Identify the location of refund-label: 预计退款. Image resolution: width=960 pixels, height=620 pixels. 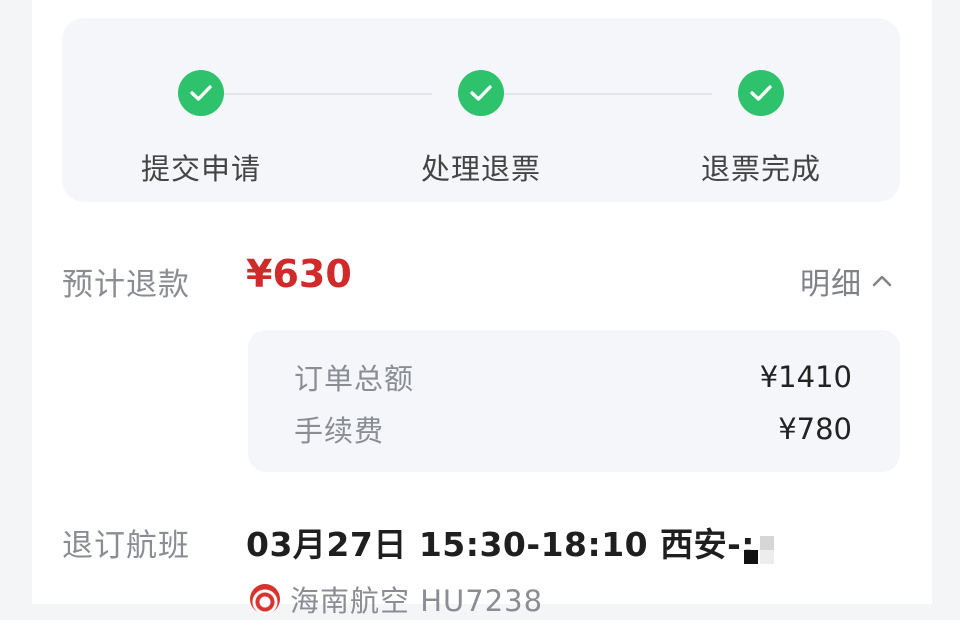
(126, 285).